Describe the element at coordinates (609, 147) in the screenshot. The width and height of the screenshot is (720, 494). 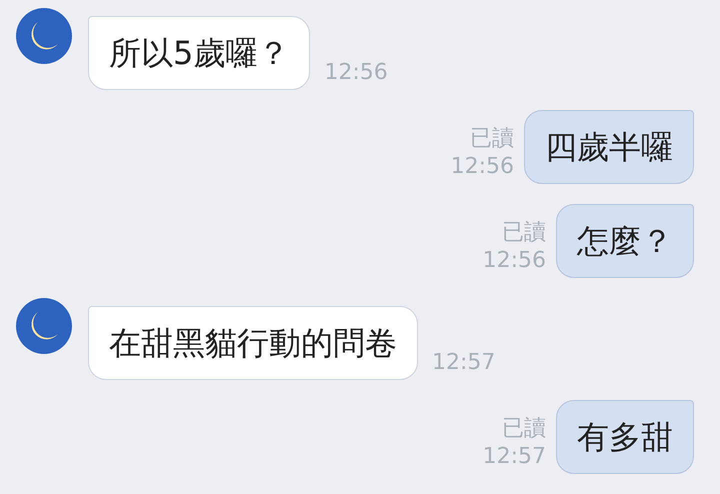
I see `message-bubble: 四歲半囉` at that location.